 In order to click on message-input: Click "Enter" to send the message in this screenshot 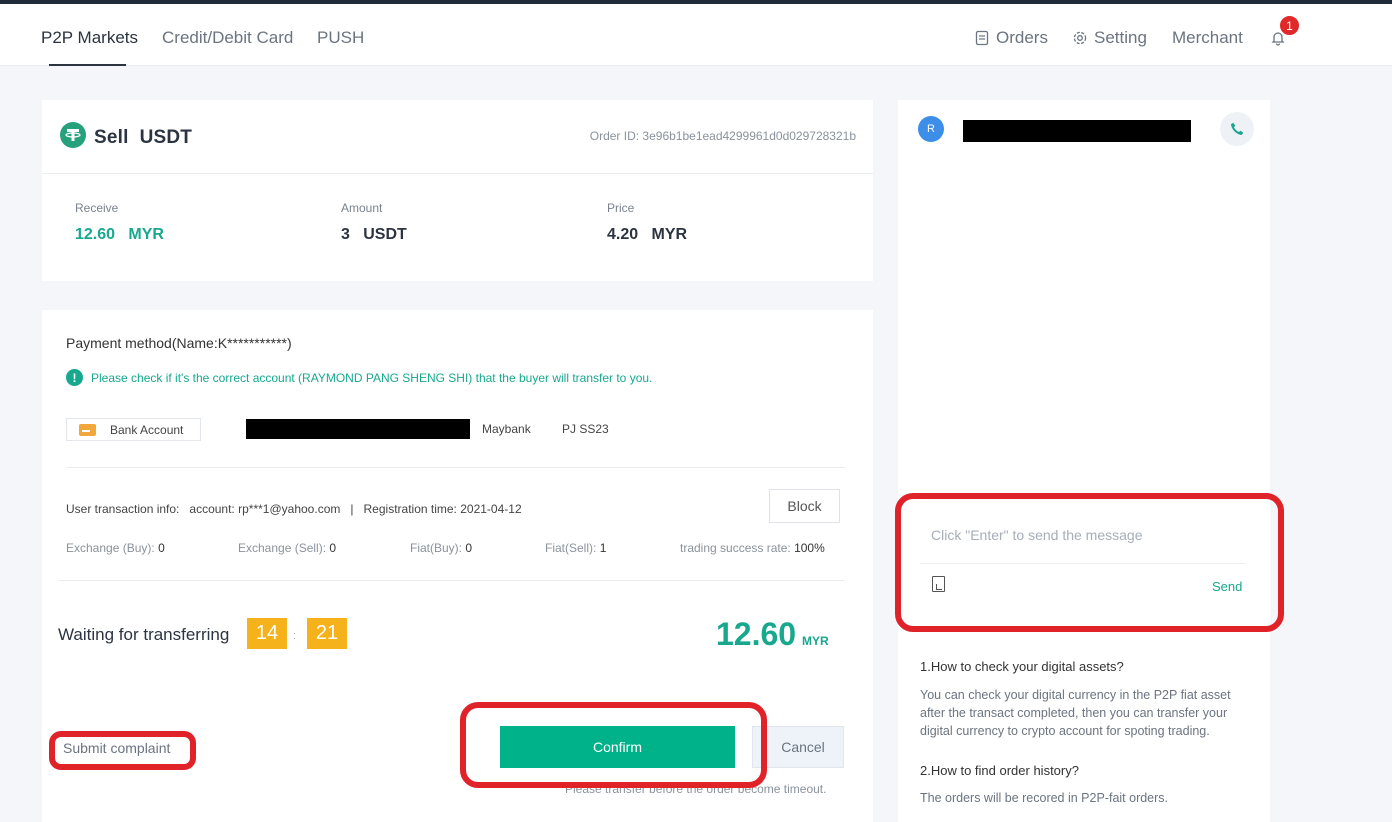, I will do `click(1036, 535)`.